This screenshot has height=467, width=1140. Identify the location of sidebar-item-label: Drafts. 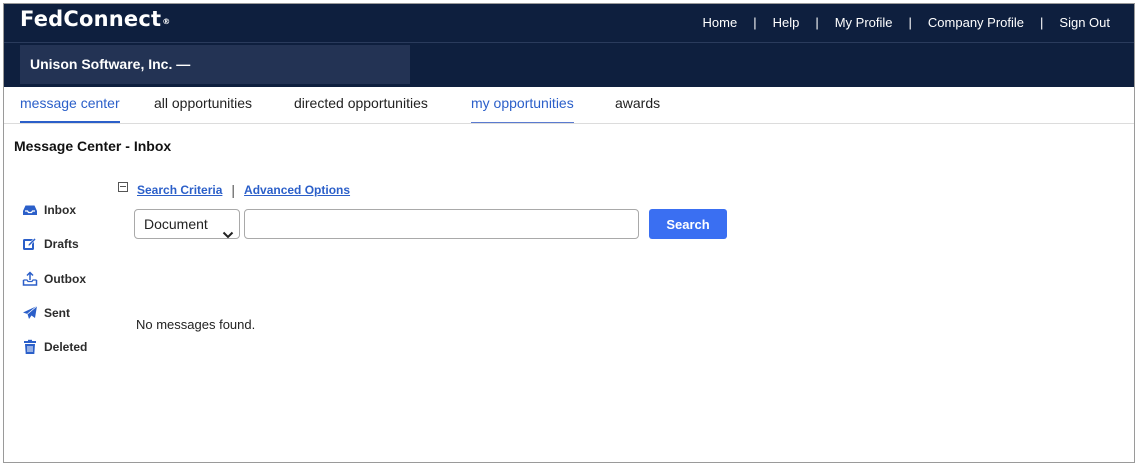
(61, 244).